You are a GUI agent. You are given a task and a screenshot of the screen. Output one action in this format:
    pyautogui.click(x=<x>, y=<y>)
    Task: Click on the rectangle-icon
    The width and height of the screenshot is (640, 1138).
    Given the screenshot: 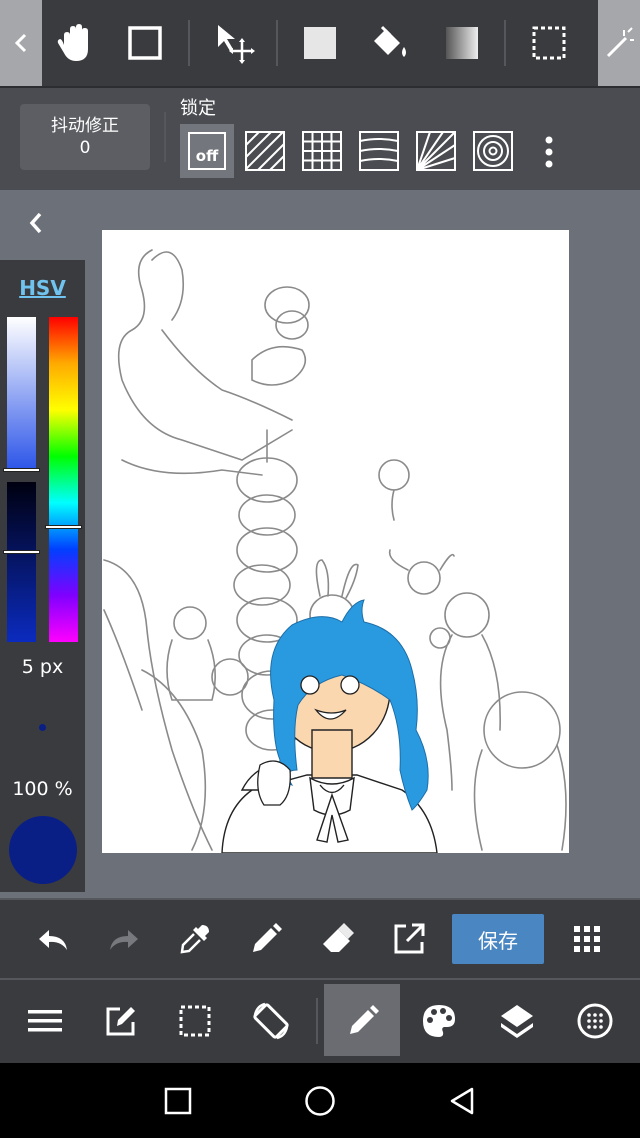 What is the action you would take?
    pyautogui.click(x=145, y=43)
    